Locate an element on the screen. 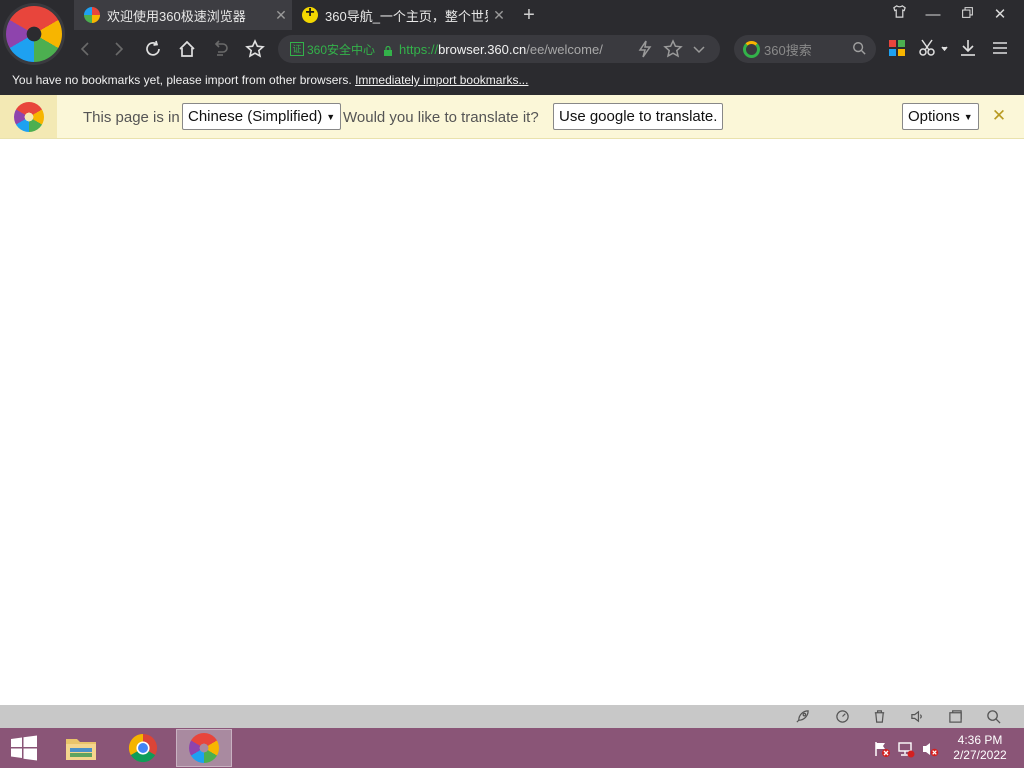  search-icon is located at coordinates (859, 49).